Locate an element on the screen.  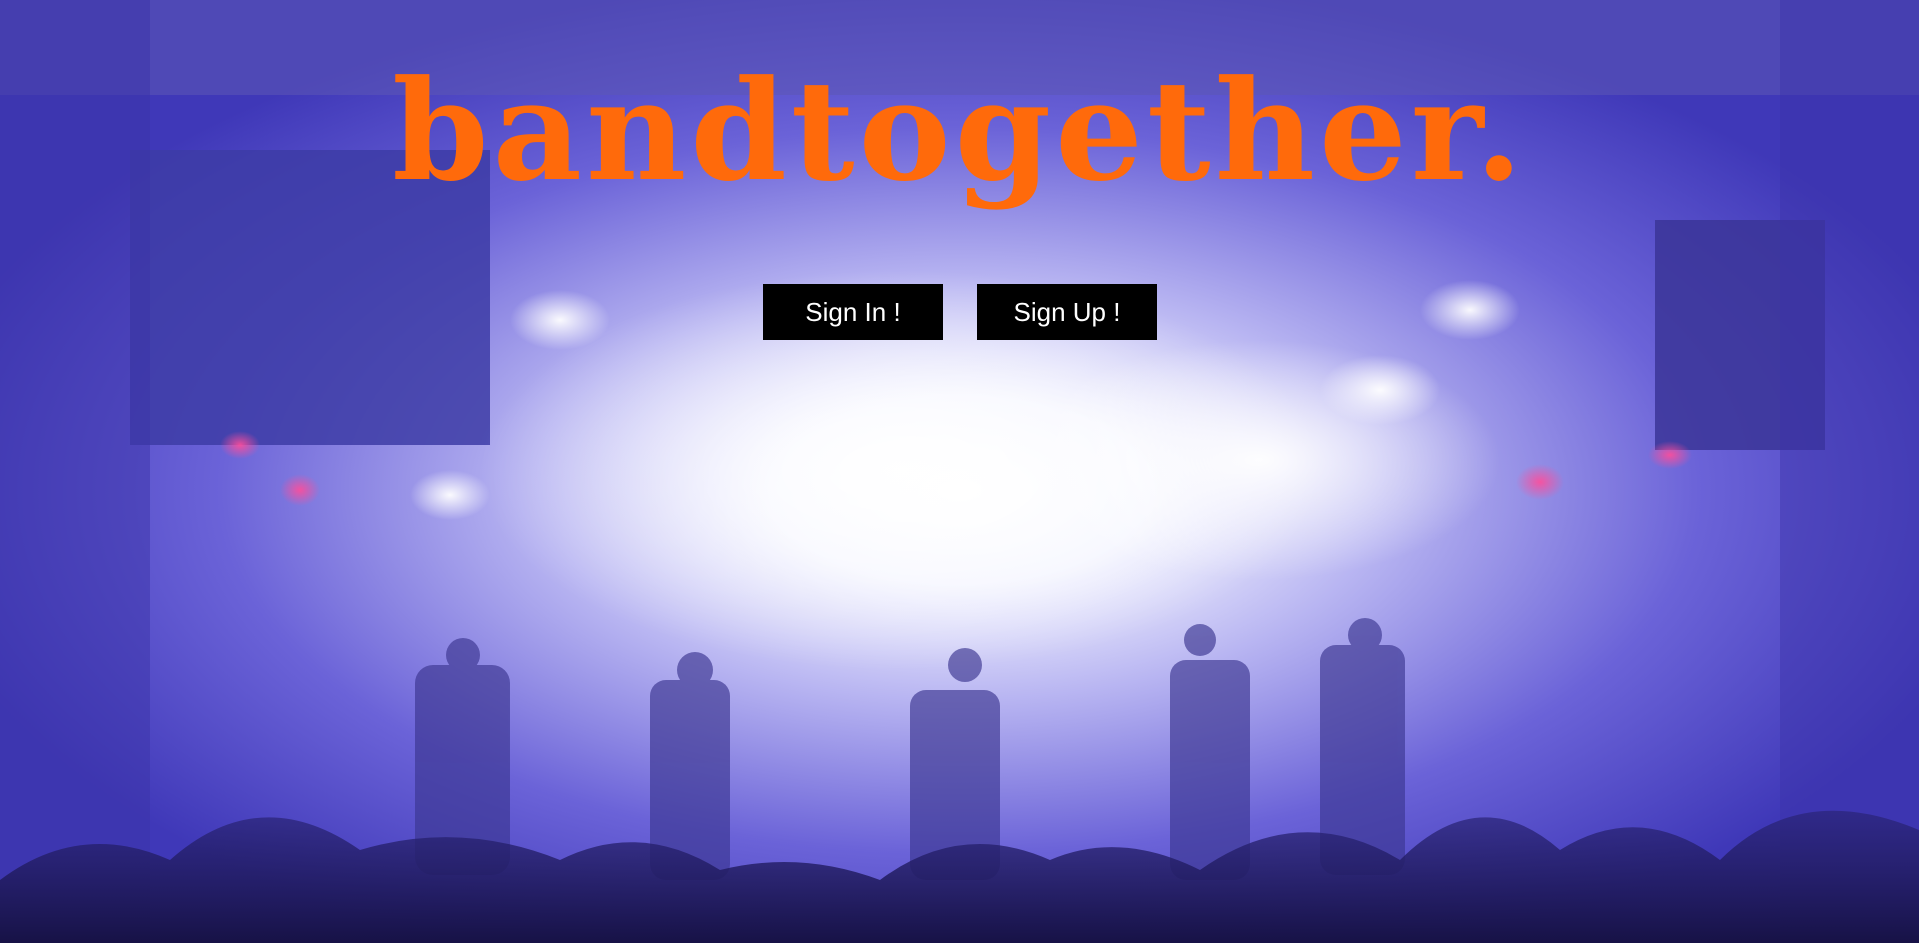
sign-in-button: Sign In ! is located at coordinates (853, 312).